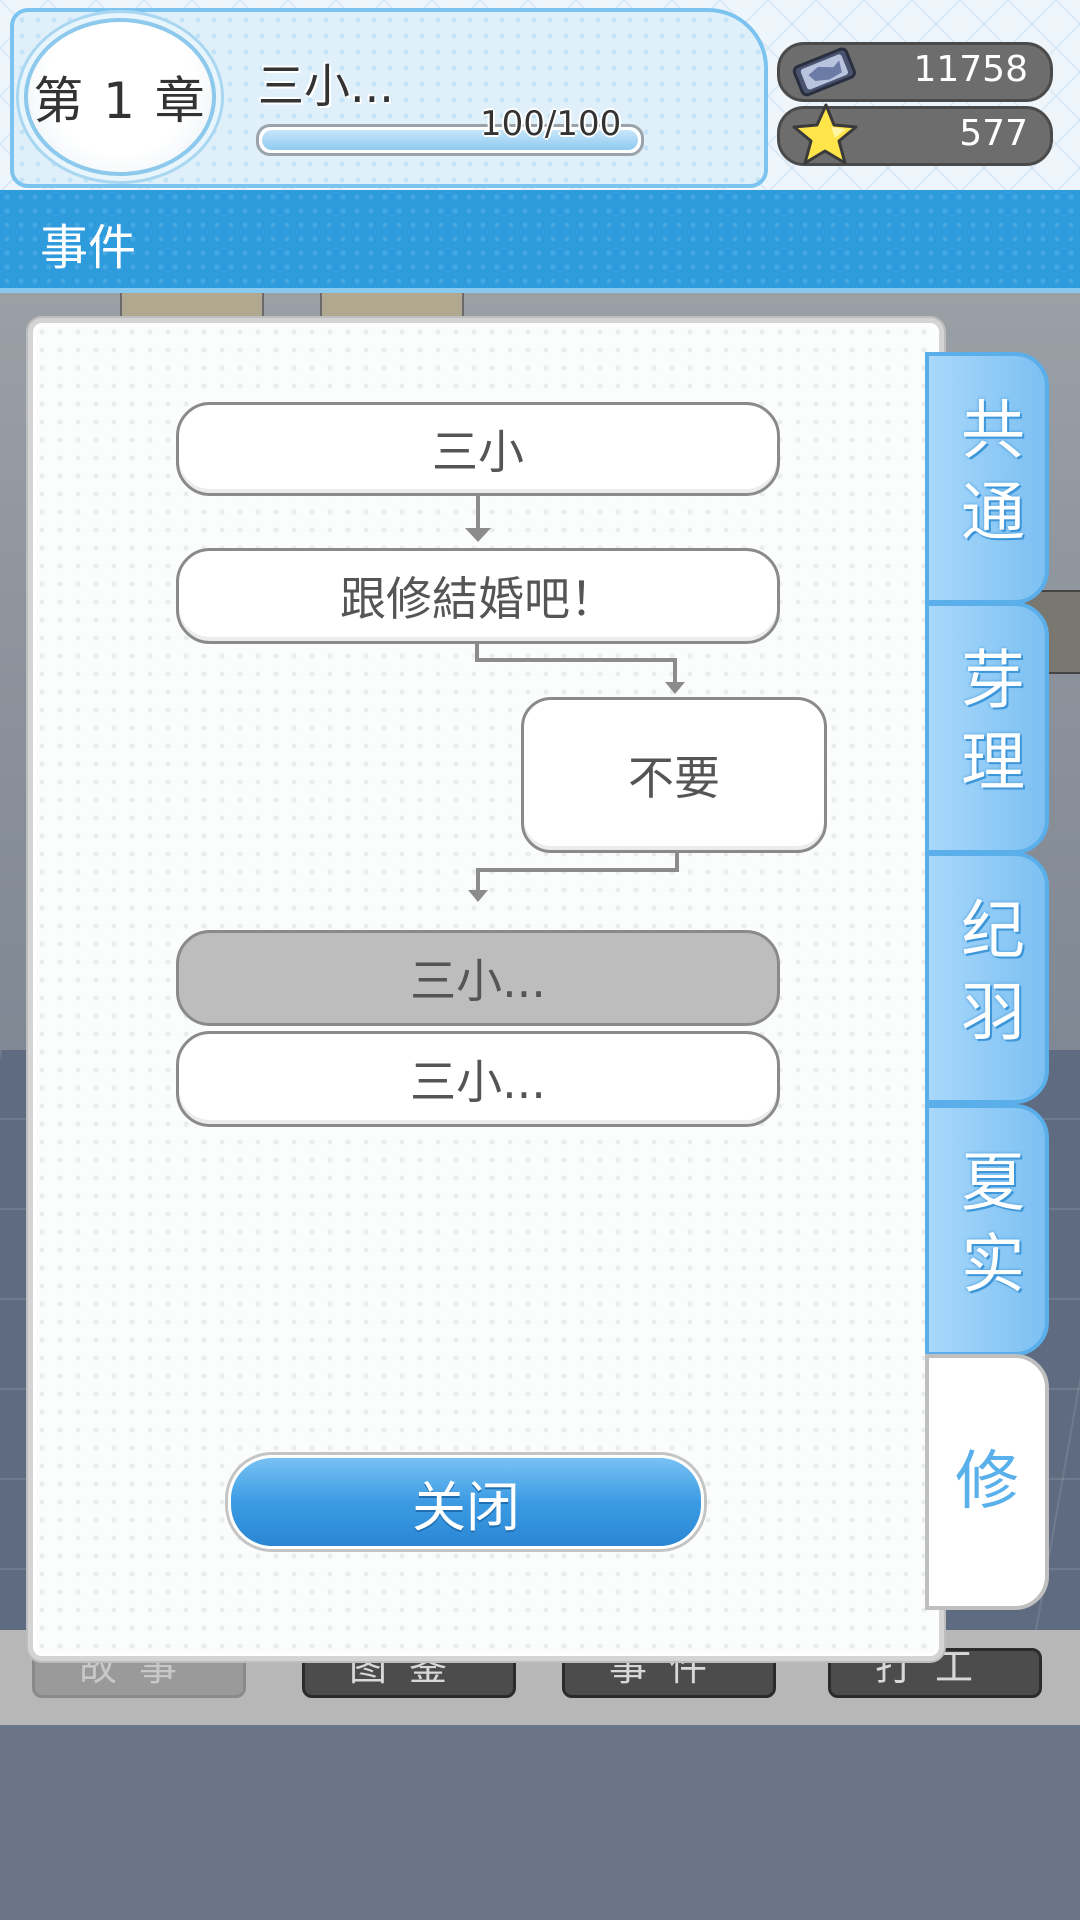 The image size is (1080, 1920). Describe the element at coordinates (551, 124) in the screenshot. I see `progress-text: 100/100` at that location.